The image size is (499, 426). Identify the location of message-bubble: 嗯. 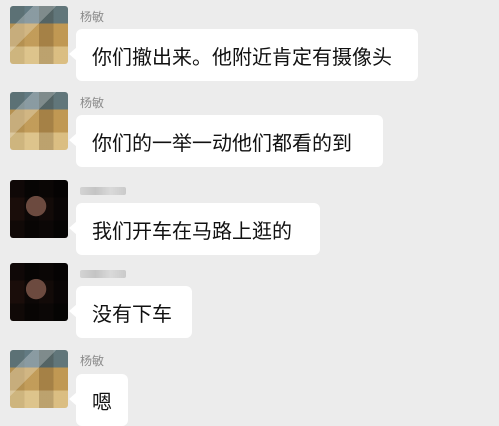
(98, 400).